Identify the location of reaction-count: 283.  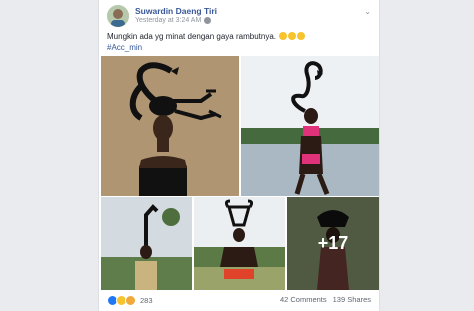
(146, 300).